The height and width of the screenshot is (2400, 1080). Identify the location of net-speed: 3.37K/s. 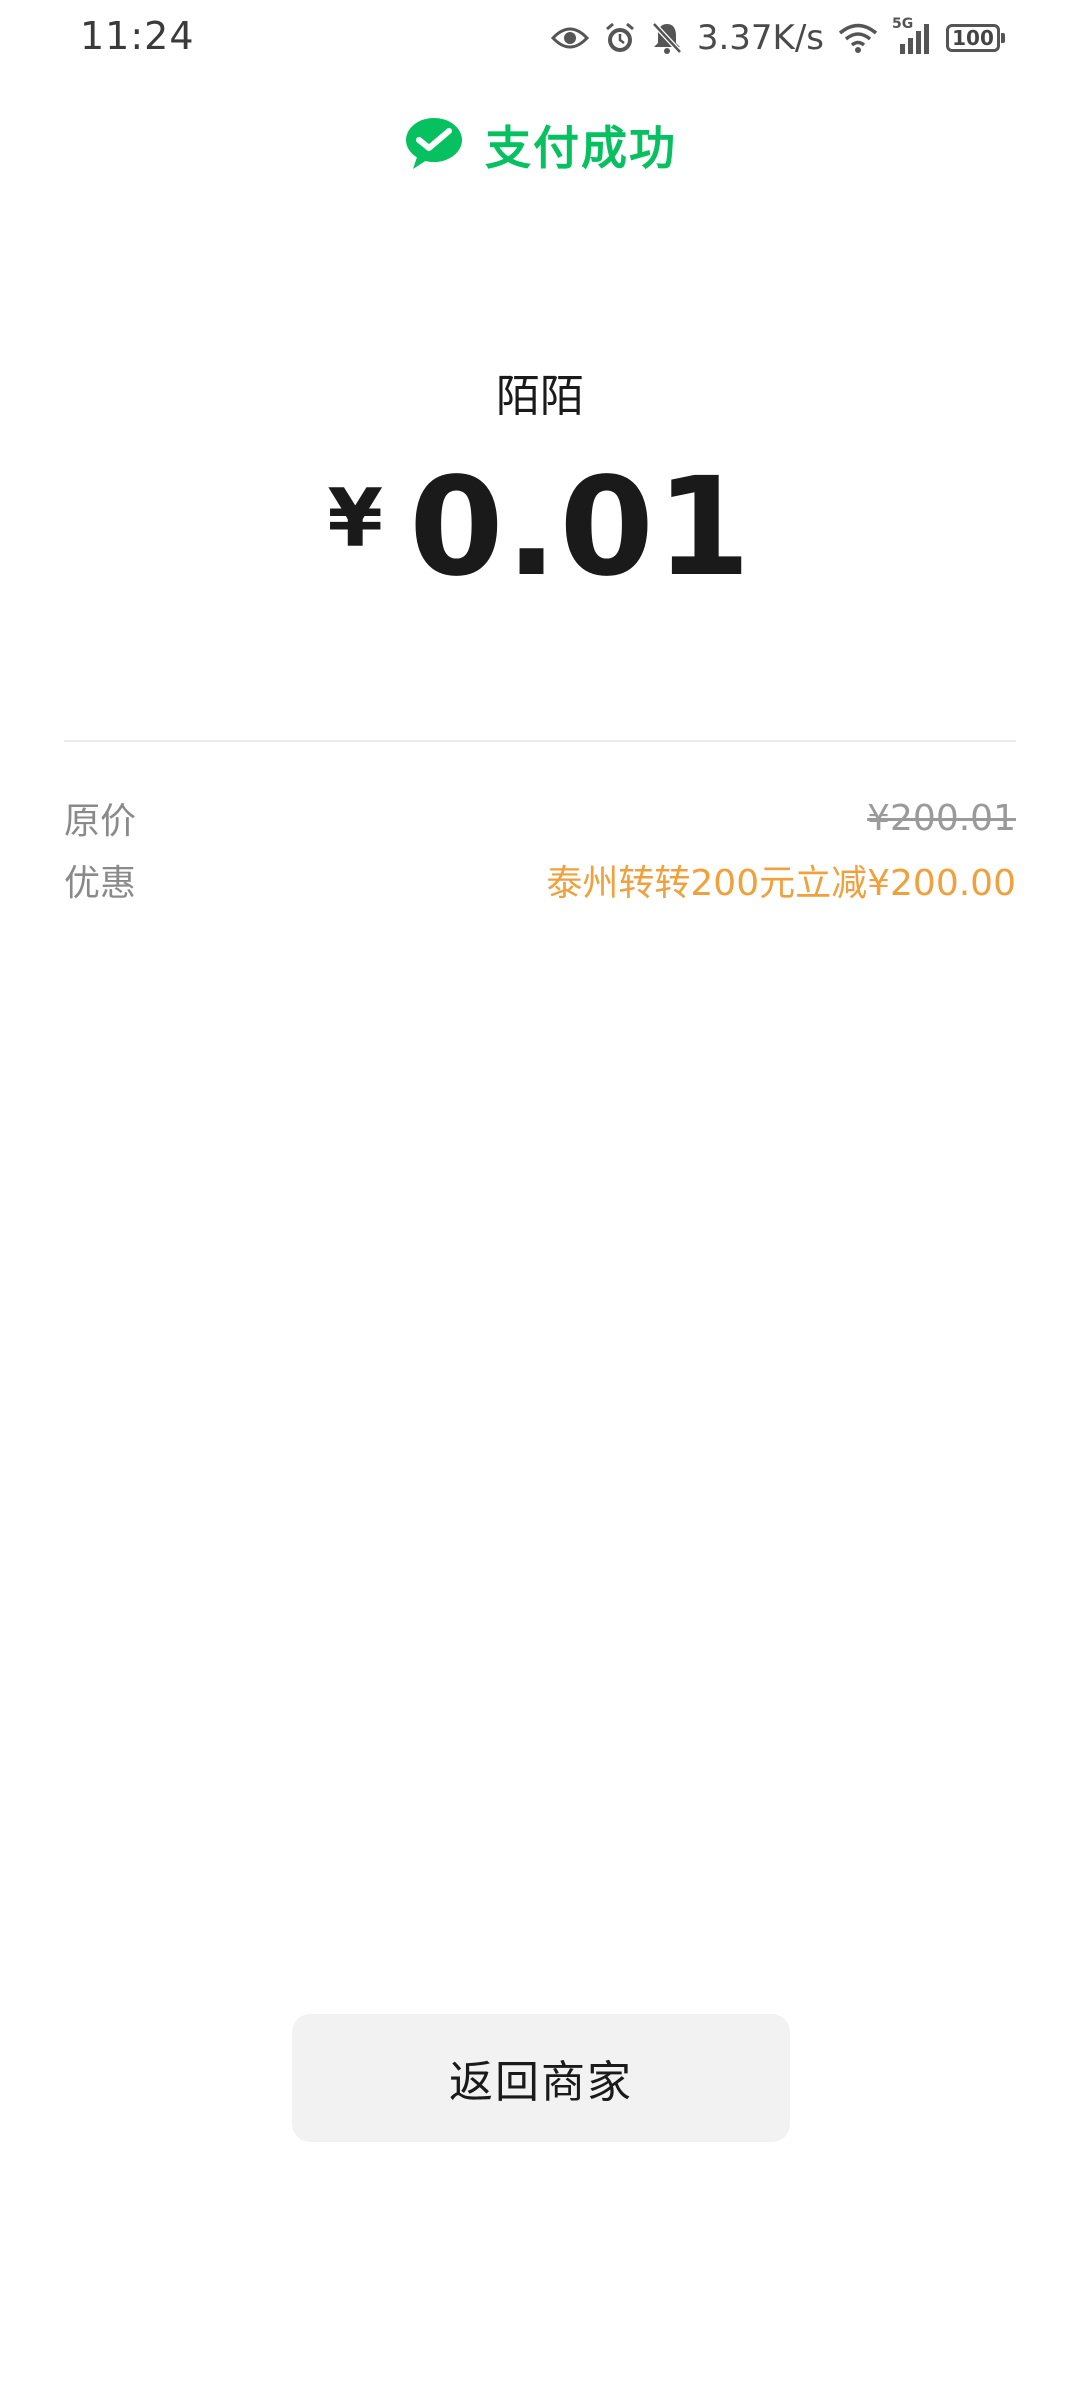
(760, 38).